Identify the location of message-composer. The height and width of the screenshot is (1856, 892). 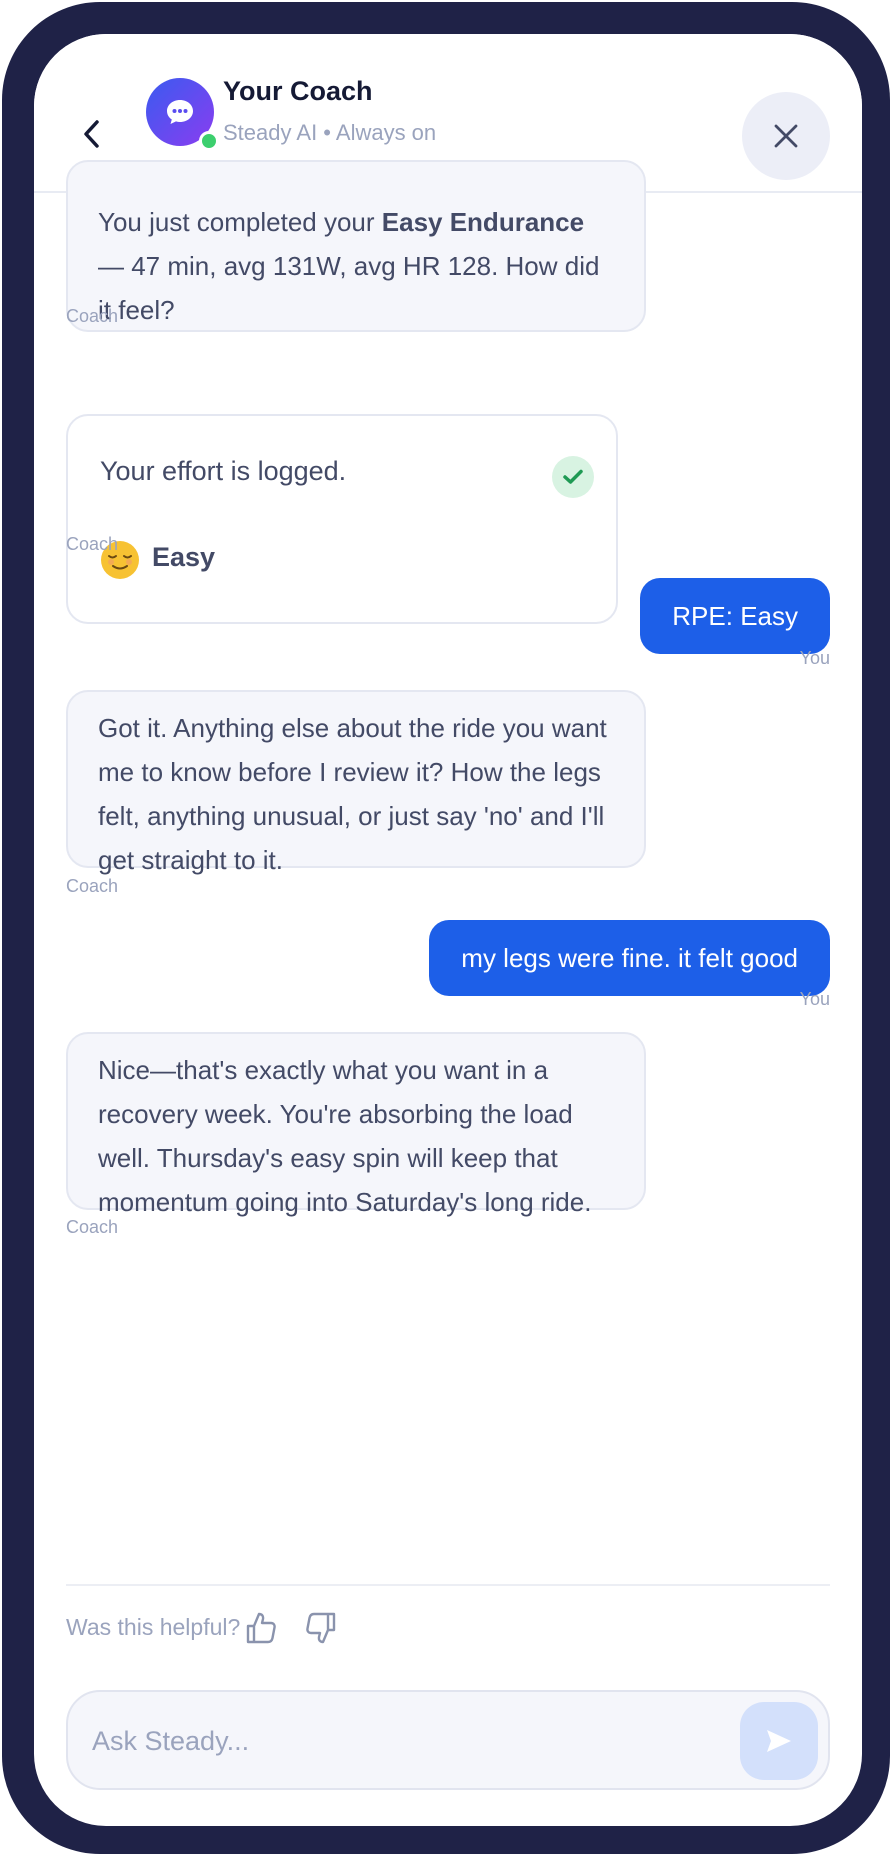
(448, 1740).